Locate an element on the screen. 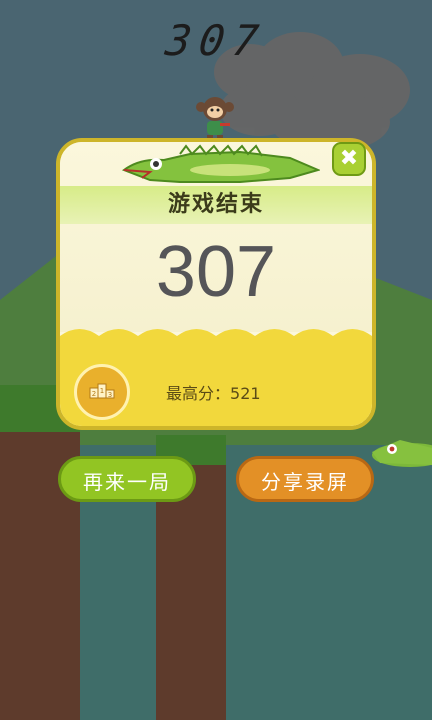 This screenshot has width=432, height=720. title-band: 游戏结束 is located at coordinates (216, 205).